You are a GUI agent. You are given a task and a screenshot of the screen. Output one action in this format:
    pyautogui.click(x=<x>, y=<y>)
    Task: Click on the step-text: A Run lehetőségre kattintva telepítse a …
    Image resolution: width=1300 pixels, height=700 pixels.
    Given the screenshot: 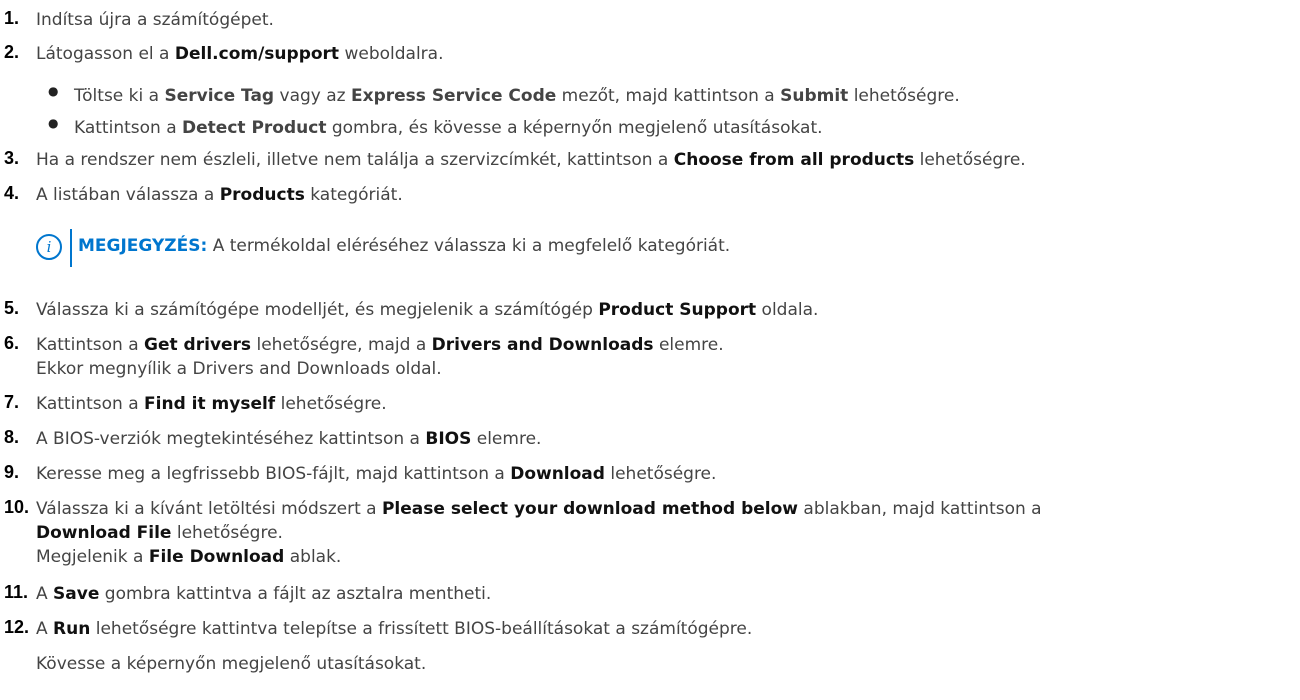 What is the action you would take?
    pyautogui.click(x=394, y=646)
    